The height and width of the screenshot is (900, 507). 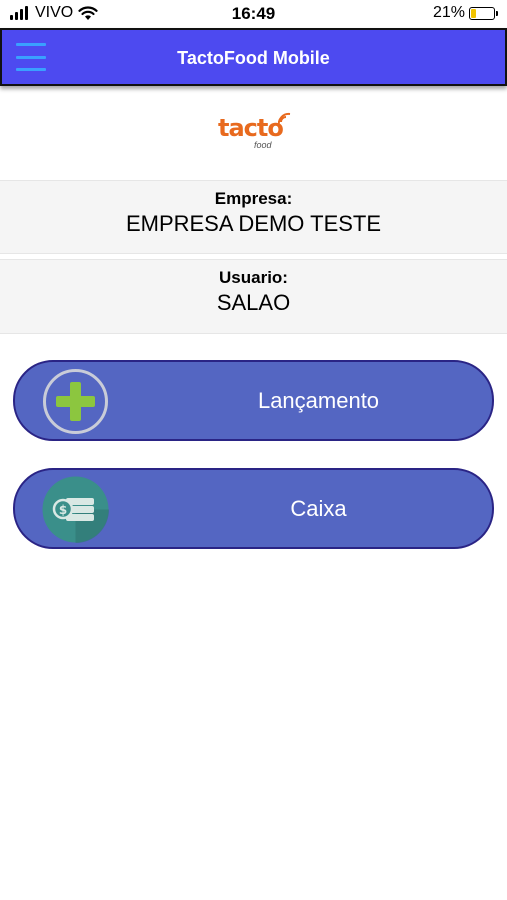 I want to click on tacto-food-logo: tacto food, so click(x=258, y=133).